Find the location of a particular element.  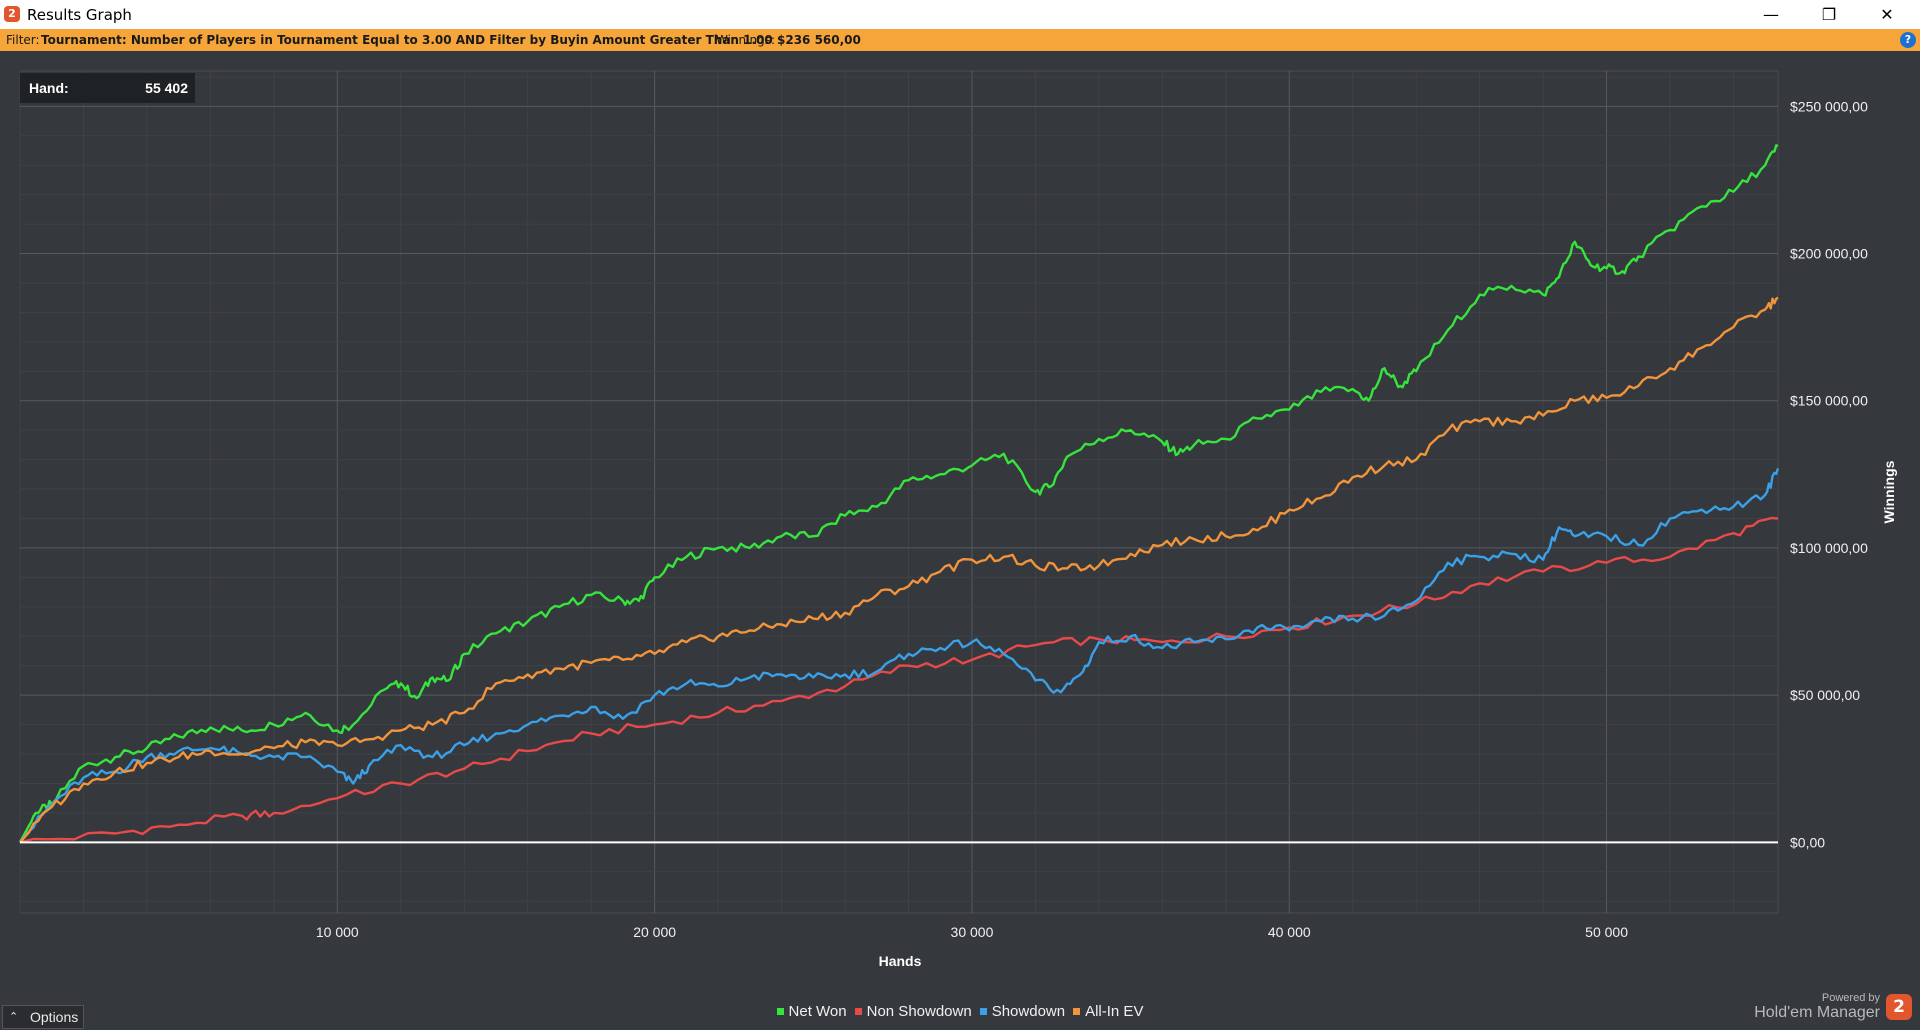

restore-button: ❐ is located at coordinates (1829, 14).